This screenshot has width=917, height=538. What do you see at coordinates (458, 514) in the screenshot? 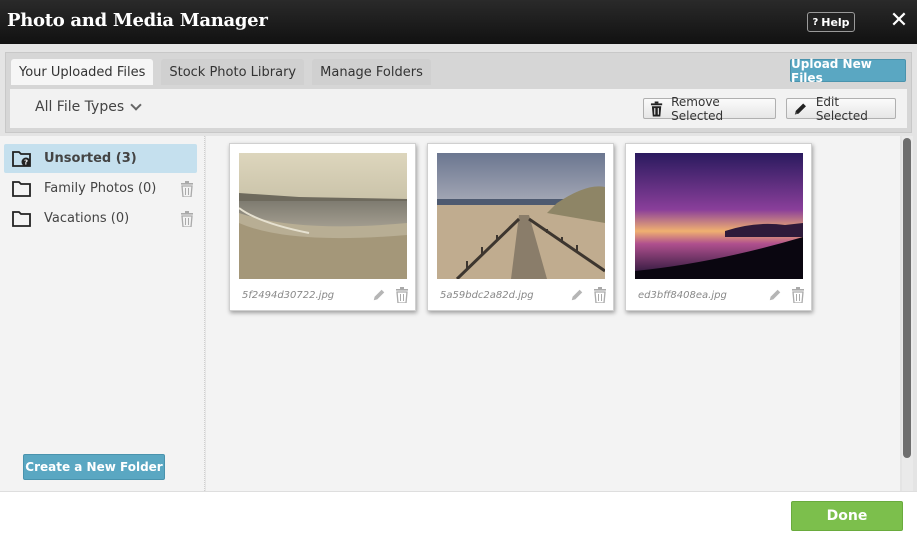
I see `dialog-footer: Done` at bounding box center [458, 514].